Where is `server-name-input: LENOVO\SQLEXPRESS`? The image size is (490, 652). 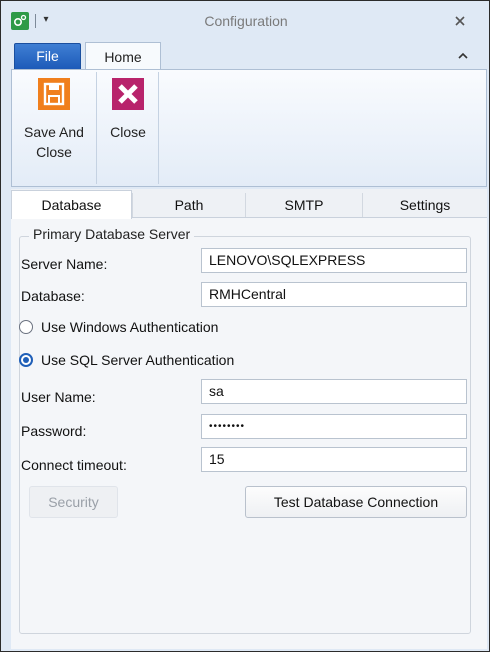 server-name-input: LENOVO\SQLEXPRESS is located at coordinates (334, 260).